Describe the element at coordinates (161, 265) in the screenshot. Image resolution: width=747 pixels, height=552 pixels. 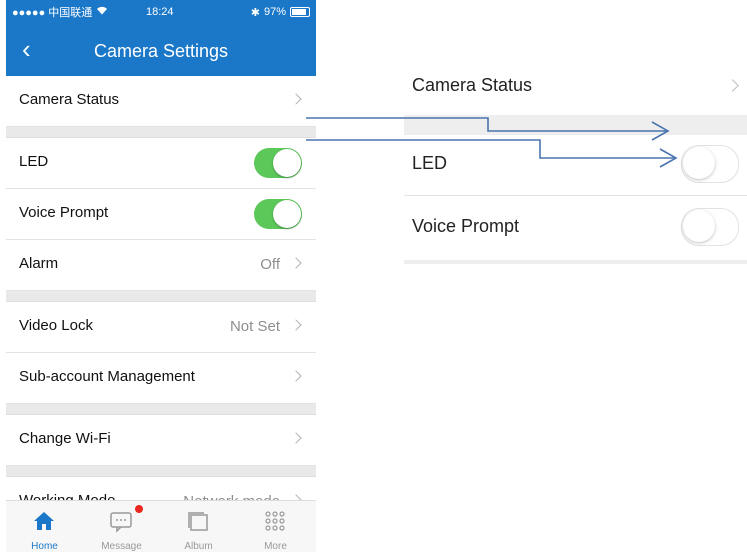
I see `alarm-row: Alarm Off` at that location.